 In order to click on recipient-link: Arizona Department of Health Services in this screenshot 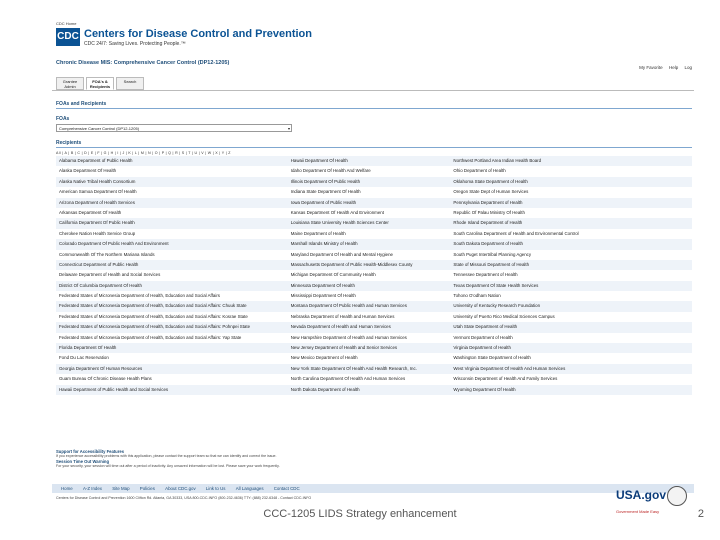, I will do `click(172, 203)`.